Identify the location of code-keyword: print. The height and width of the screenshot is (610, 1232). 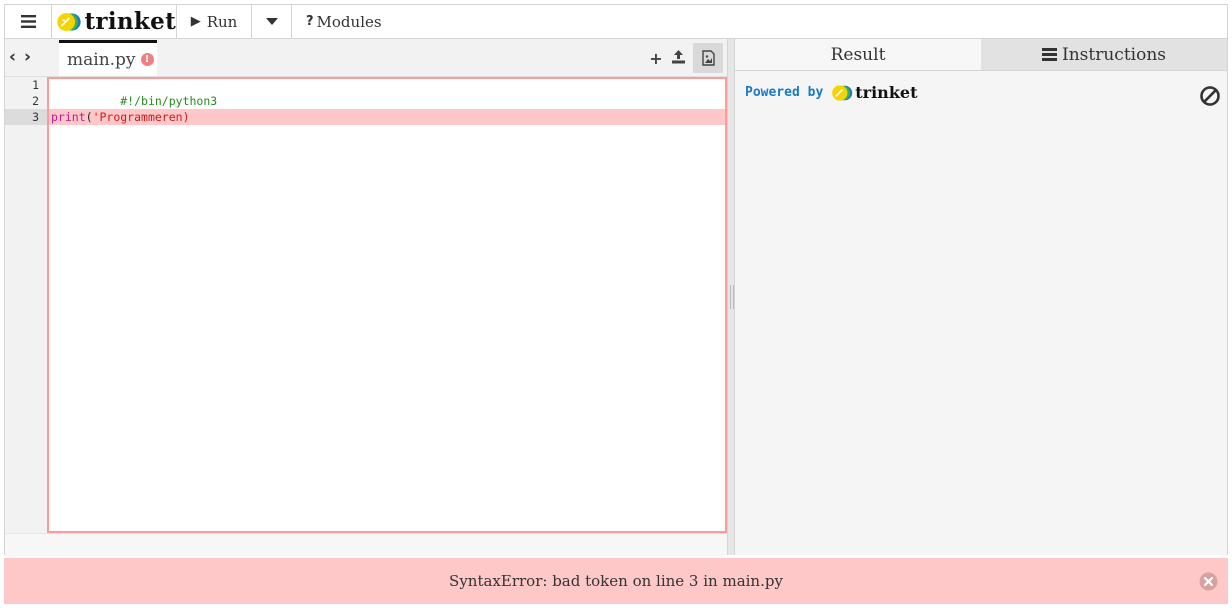
(68, 117).